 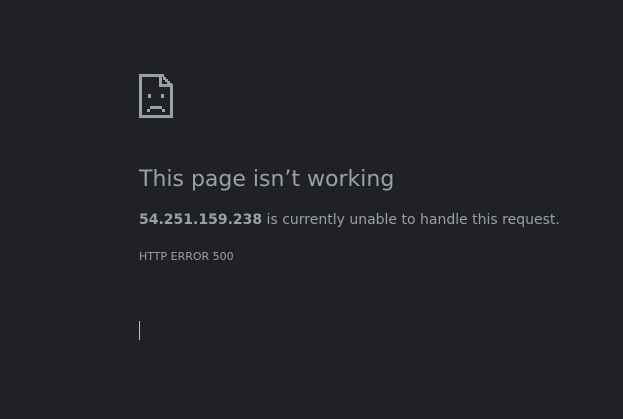 I want to click on host-address: 54.251.159.238, so click(x=201, y=220).